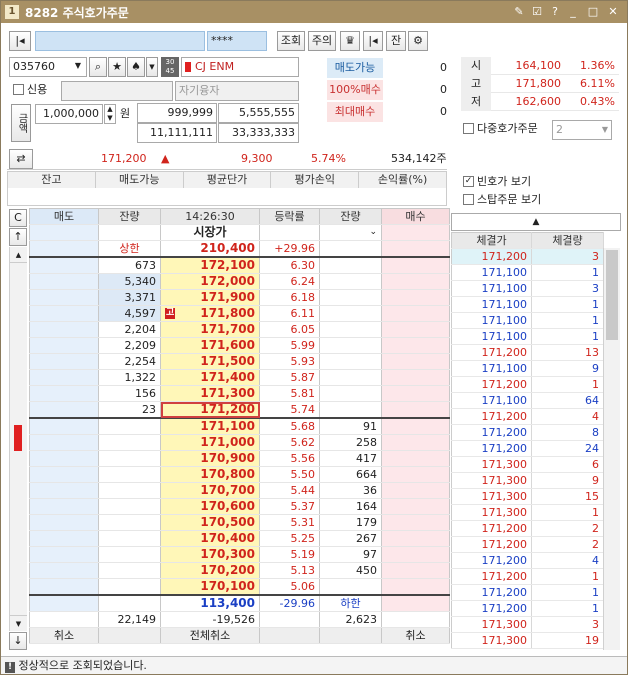 Image resolution: width=628 pixels, height=675 pixels. What do you see at coordinates (136, 67) in the screenshot?
I see `club-icon: ♠` at bounding box center [136, 67].